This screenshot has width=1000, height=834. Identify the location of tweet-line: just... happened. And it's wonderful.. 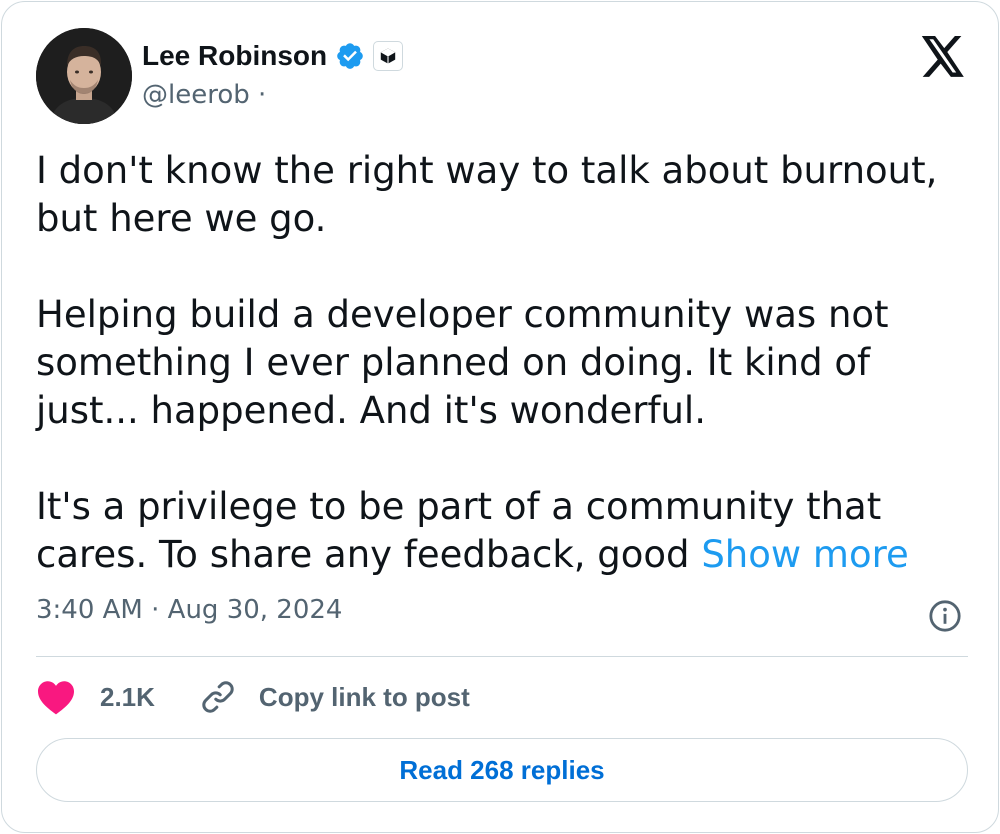
(371, 410).